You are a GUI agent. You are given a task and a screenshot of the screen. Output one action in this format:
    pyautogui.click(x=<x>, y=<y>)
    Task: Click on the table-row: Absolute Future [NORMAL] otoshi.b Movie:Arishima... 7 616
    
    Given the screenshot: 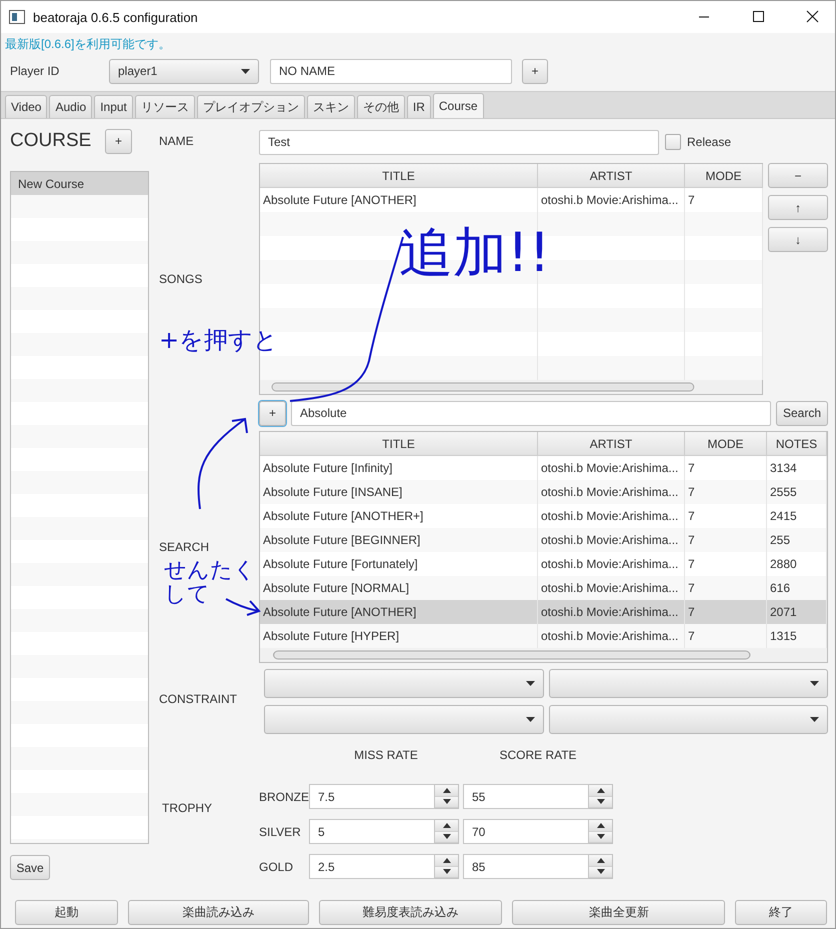 What is the action you would take?
    pyautogui.click(x=543, y=588)
    